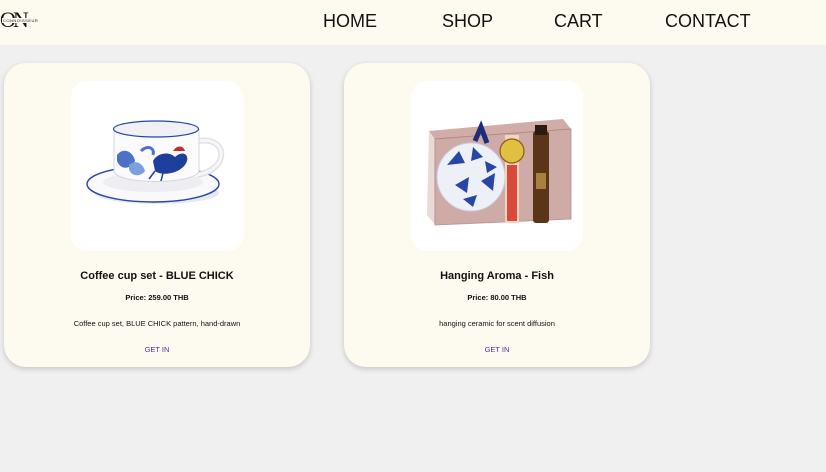 The image size is (826, 472). Describe the element at coordinates (497, 297) in the screenshot. I see `product-price: Price: 80.00 THB` at that location.